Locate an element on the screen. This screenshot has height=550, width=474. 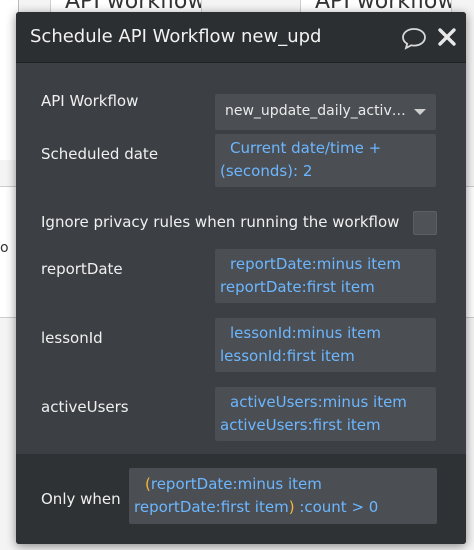
api-workflow-value: new_update_daily_active_users is located at coordinates (318, 111).